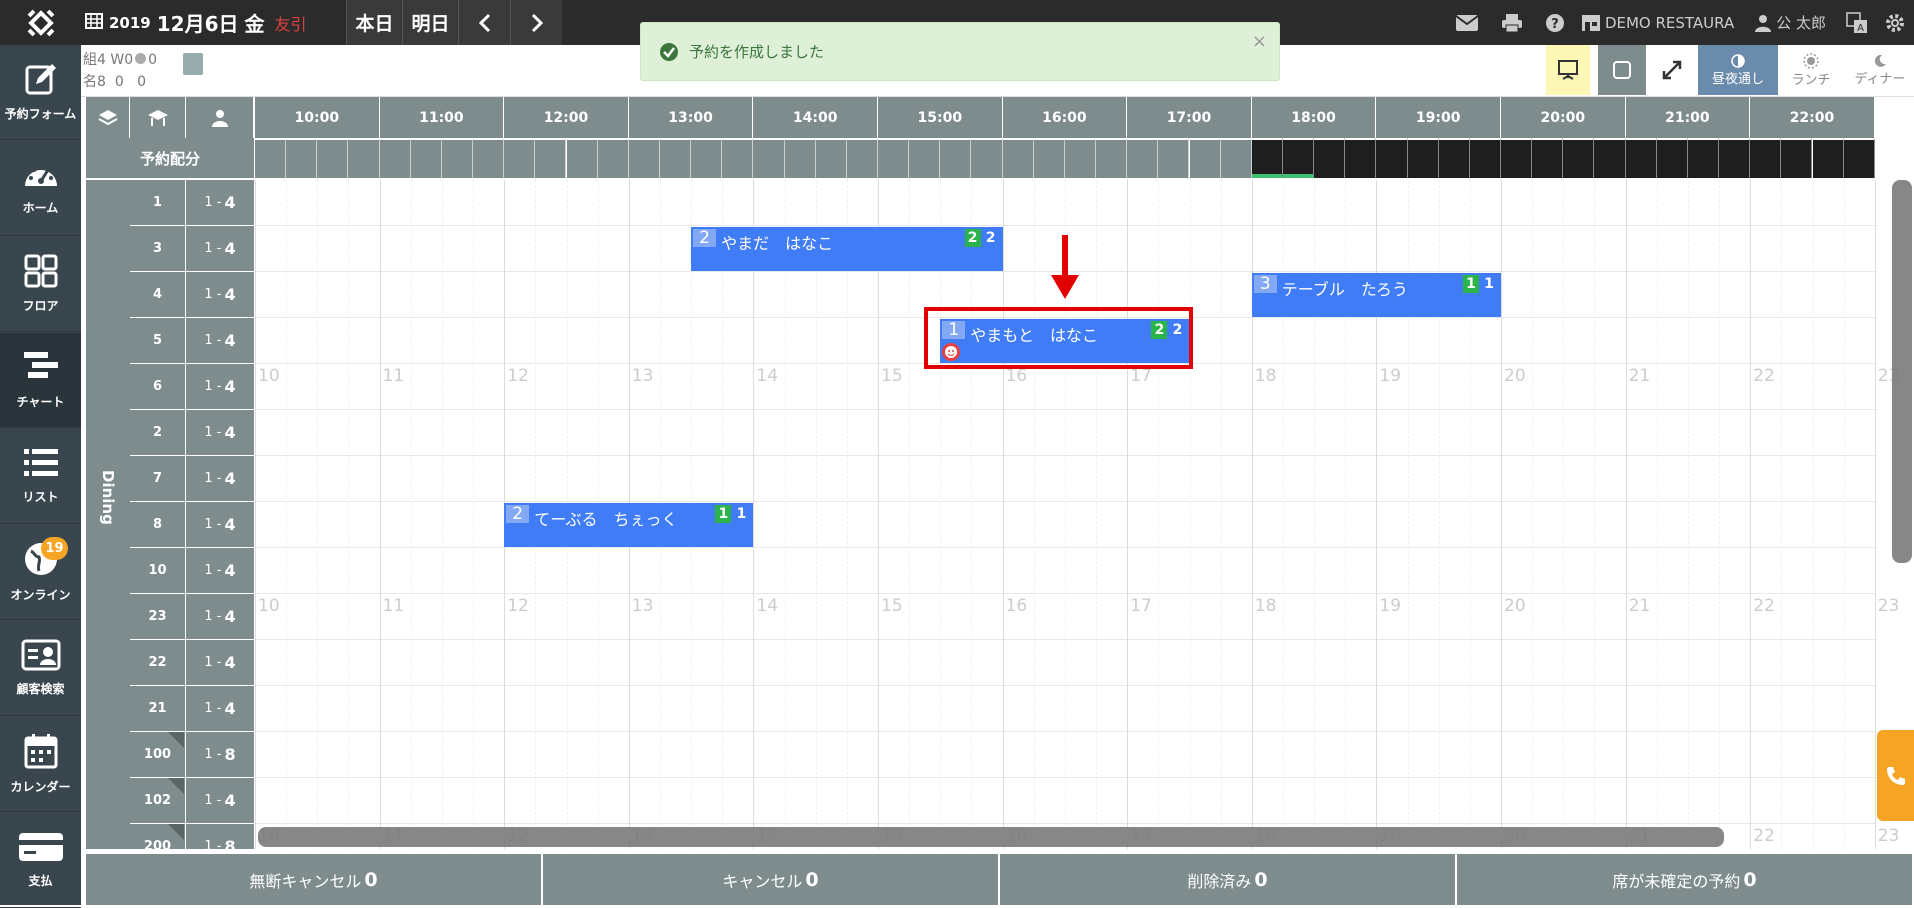 This screenshot has width=1914, height=908. Describe the element at coordinates (40, 860) in the screenshot. I see `sidebar-item-payment: 支払` at that location.